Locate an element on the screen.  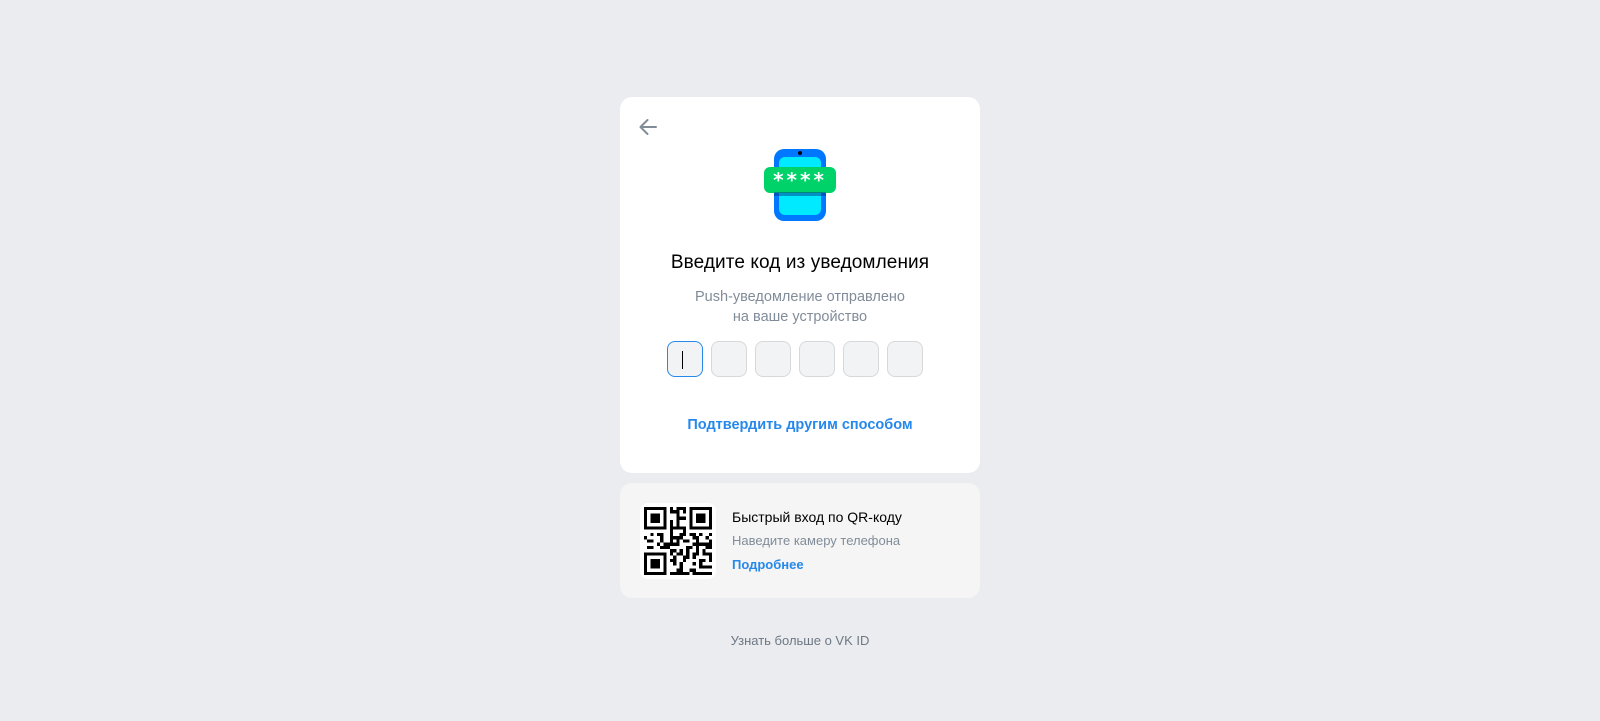
phone-password-icon: **** is located at coordinates (800, 185).